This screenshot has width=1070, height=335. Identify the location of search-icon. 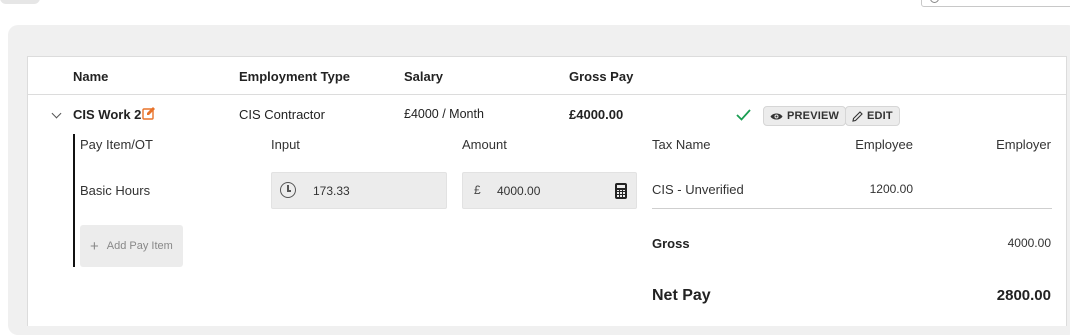
(934, 1).